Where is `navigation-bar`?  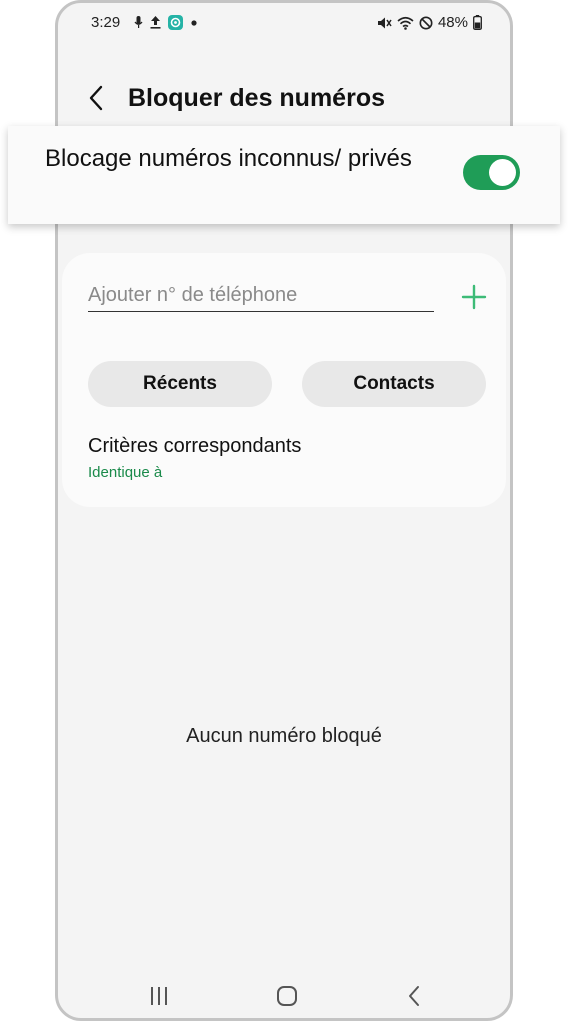
navigation-bar is located at coordinates (284, 995).